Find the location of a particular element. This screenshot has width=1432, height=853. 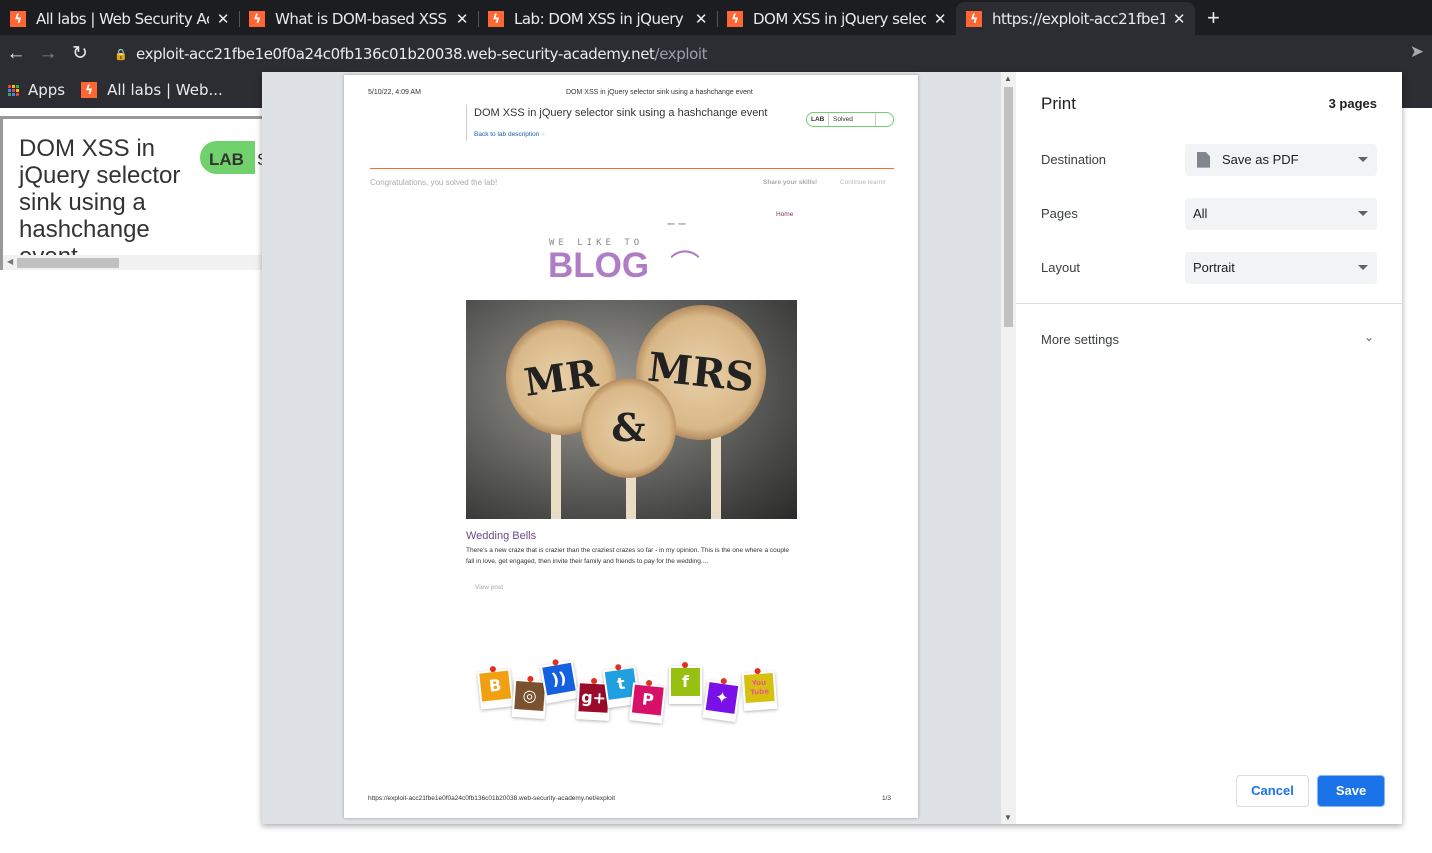

scroll-down-icon: ▼ is located at coordinates (1008, 817).